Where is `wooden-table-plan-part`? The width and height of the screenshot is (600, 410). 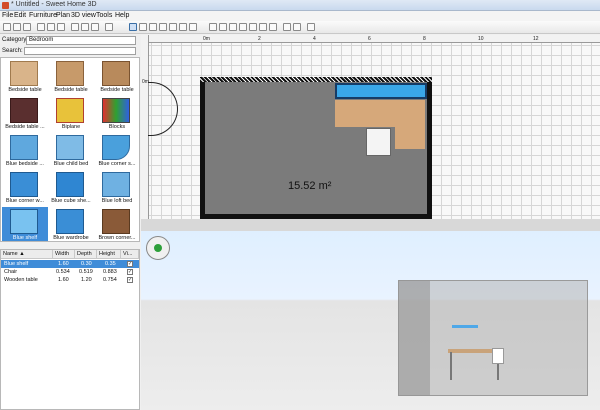
wooden-table-plan-part is located at coordinates (410, 138).